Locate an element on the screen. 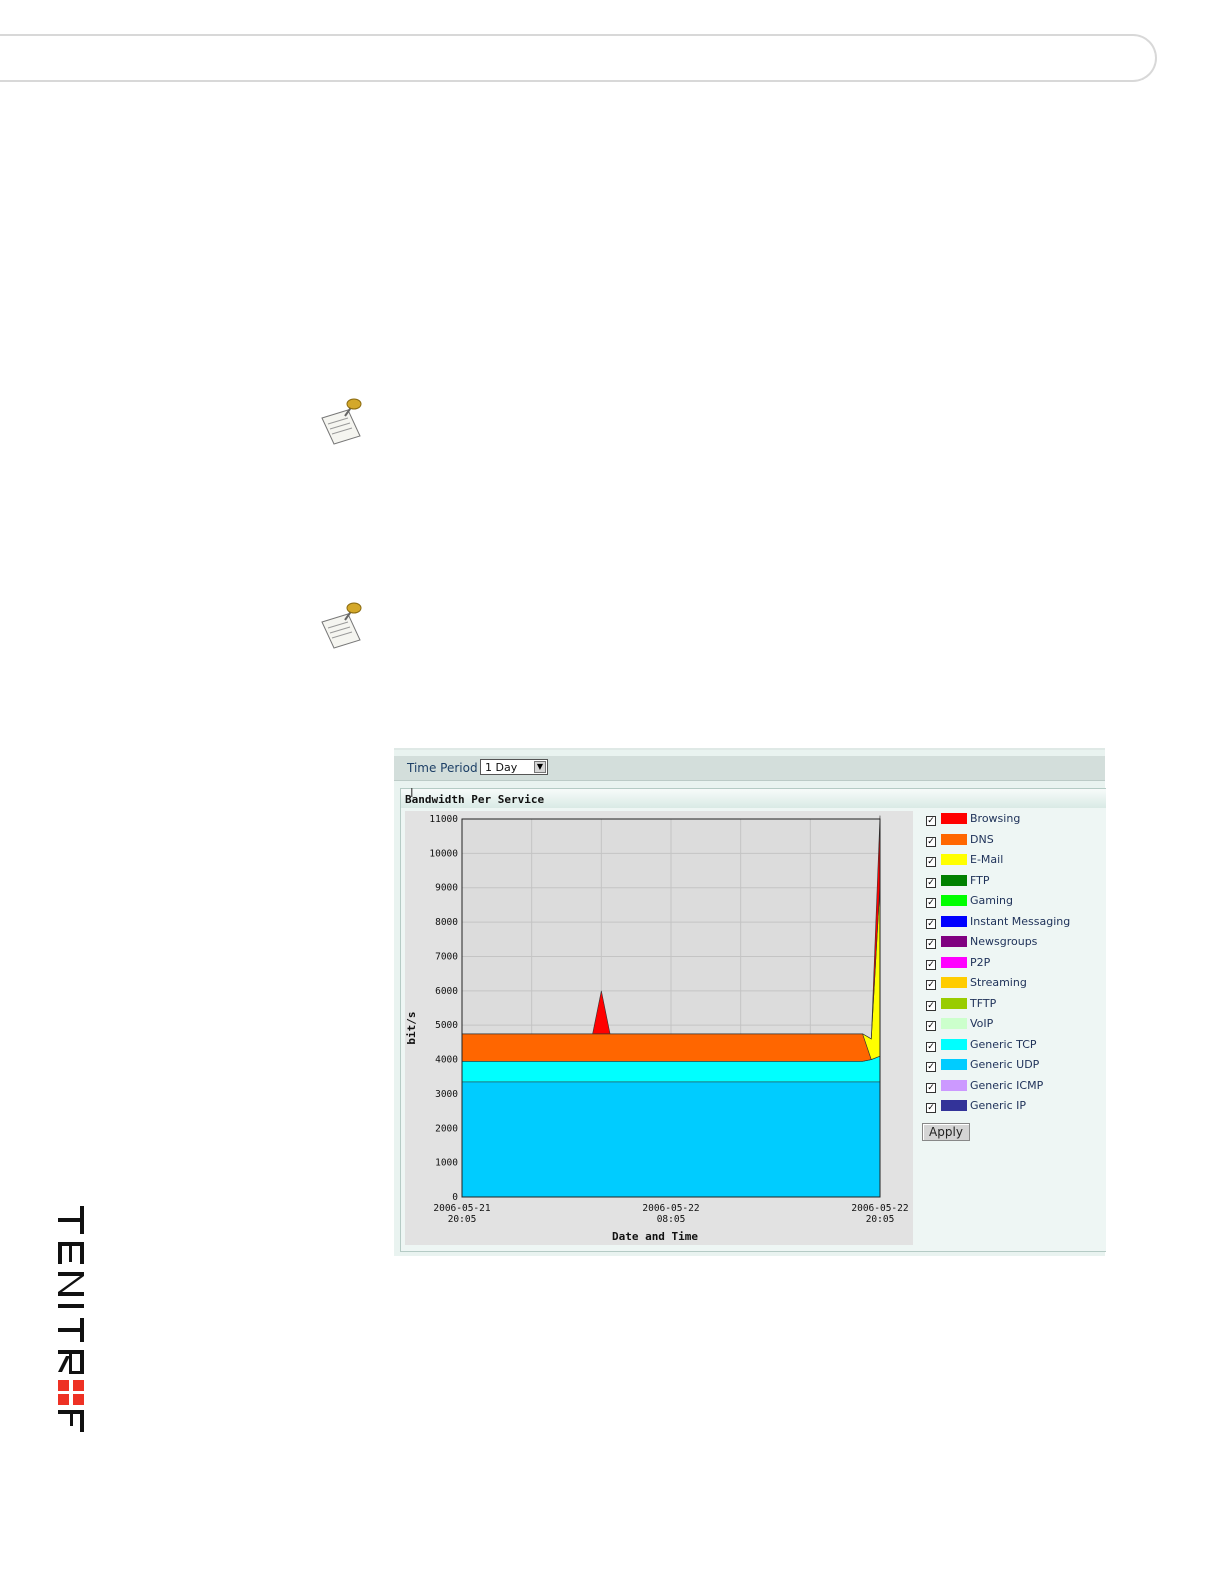 This screenshot has width=1224, height=1584. legend-label: Instant Messaging is located at coordinates (1020, 921).